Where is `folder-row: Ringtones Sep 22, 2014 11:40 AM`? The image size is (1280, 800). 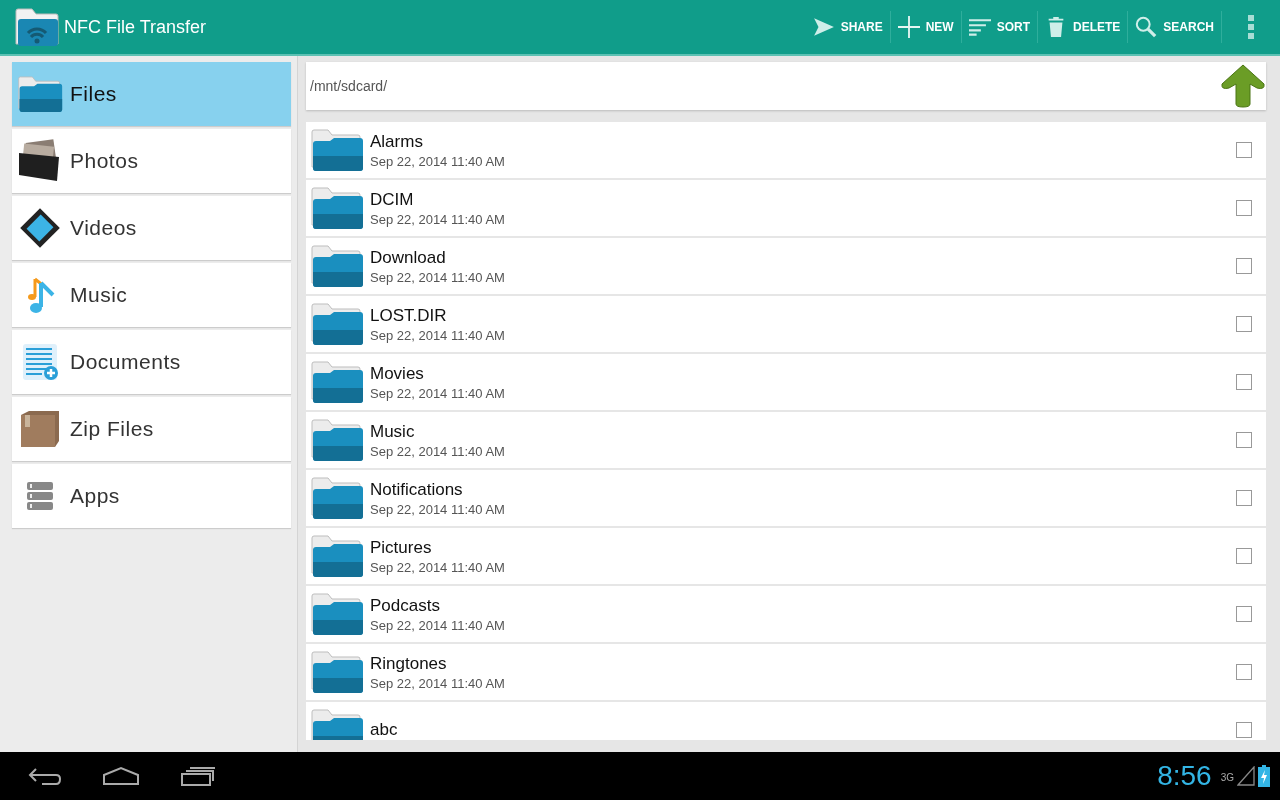
folder-row: Ringtones Sep 22, 2014 11:40 AM is located at coordinates (786, 672).